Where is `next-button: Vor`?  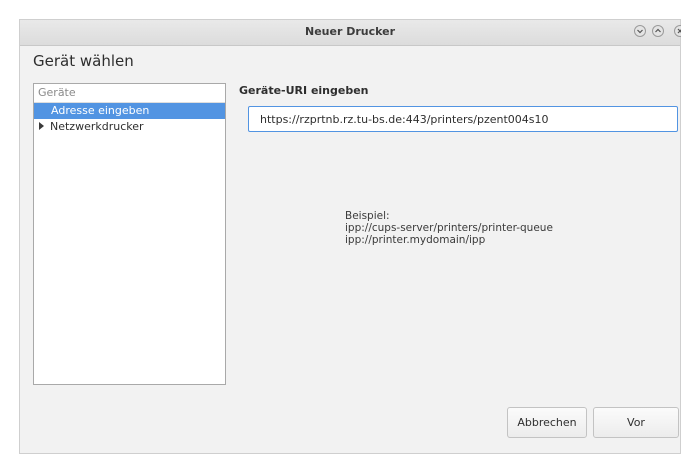 next-button: Vor is located at coordinates (636, 422).